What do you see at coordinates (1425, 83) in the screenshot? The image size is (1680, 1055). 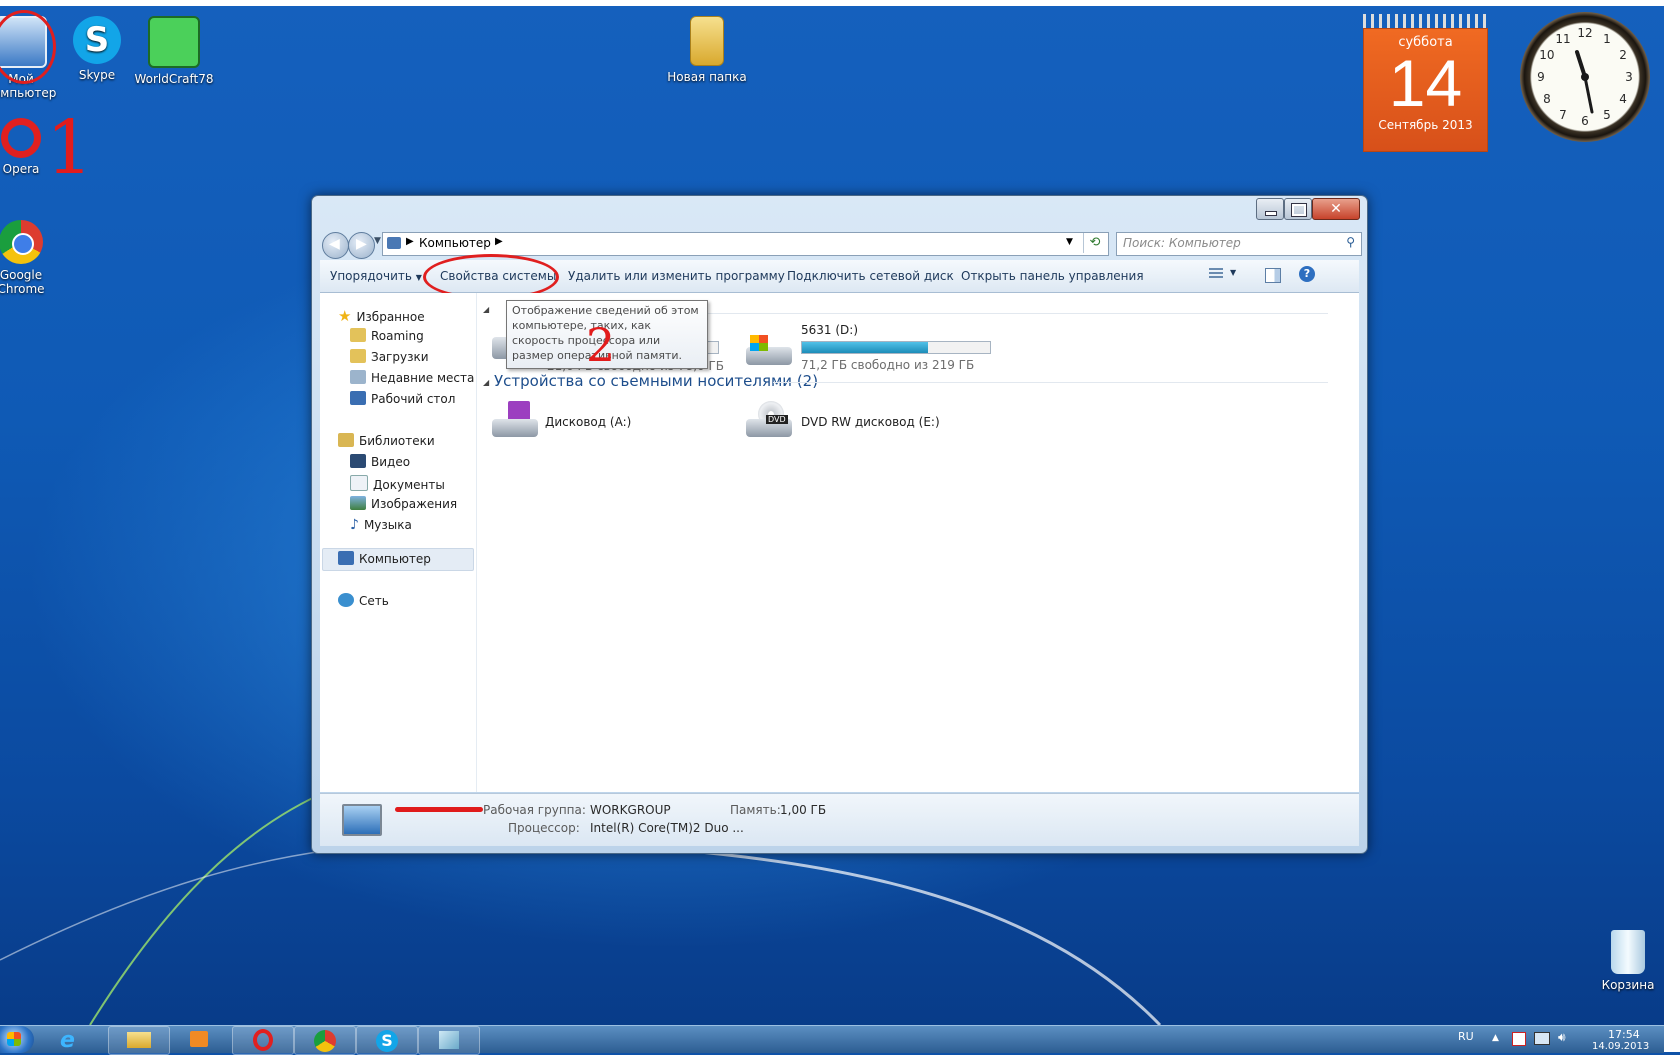 I see `calendar-gadget: суббота 14 Сентябрь 2013` at bounding box center [1425, 83].